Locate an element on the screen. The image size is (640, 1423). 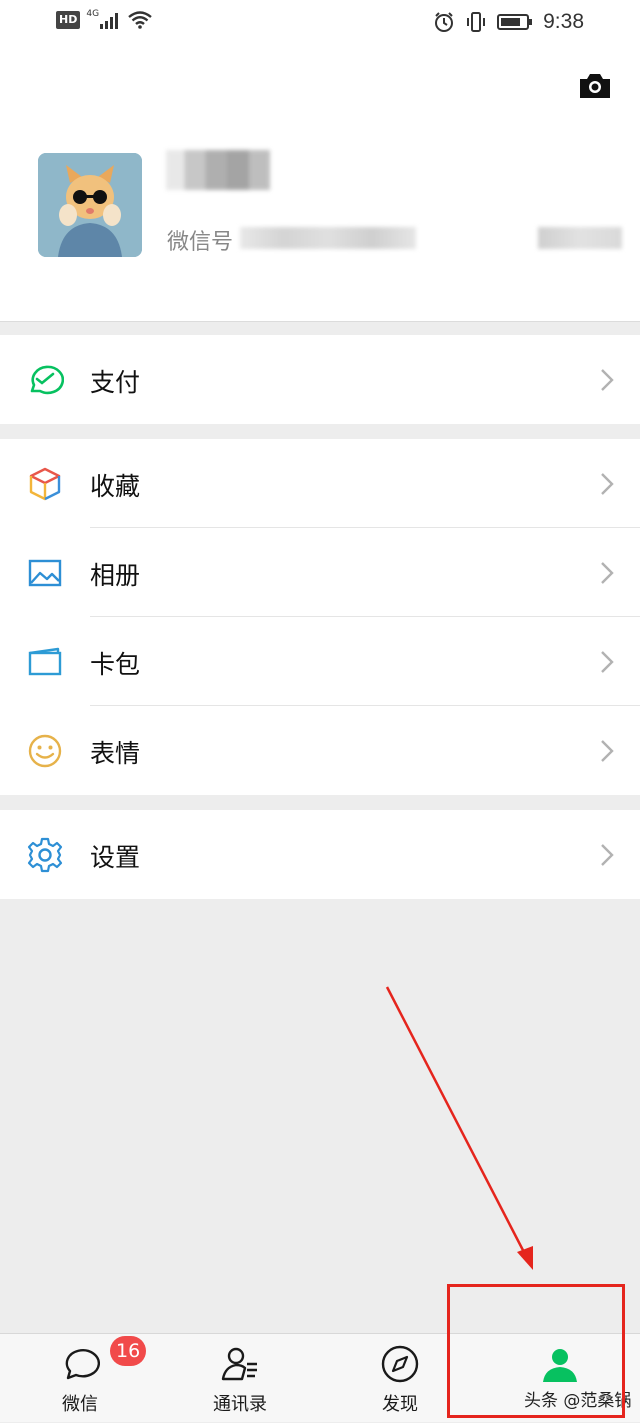
pay-icon is located at coordinates (47, 380).